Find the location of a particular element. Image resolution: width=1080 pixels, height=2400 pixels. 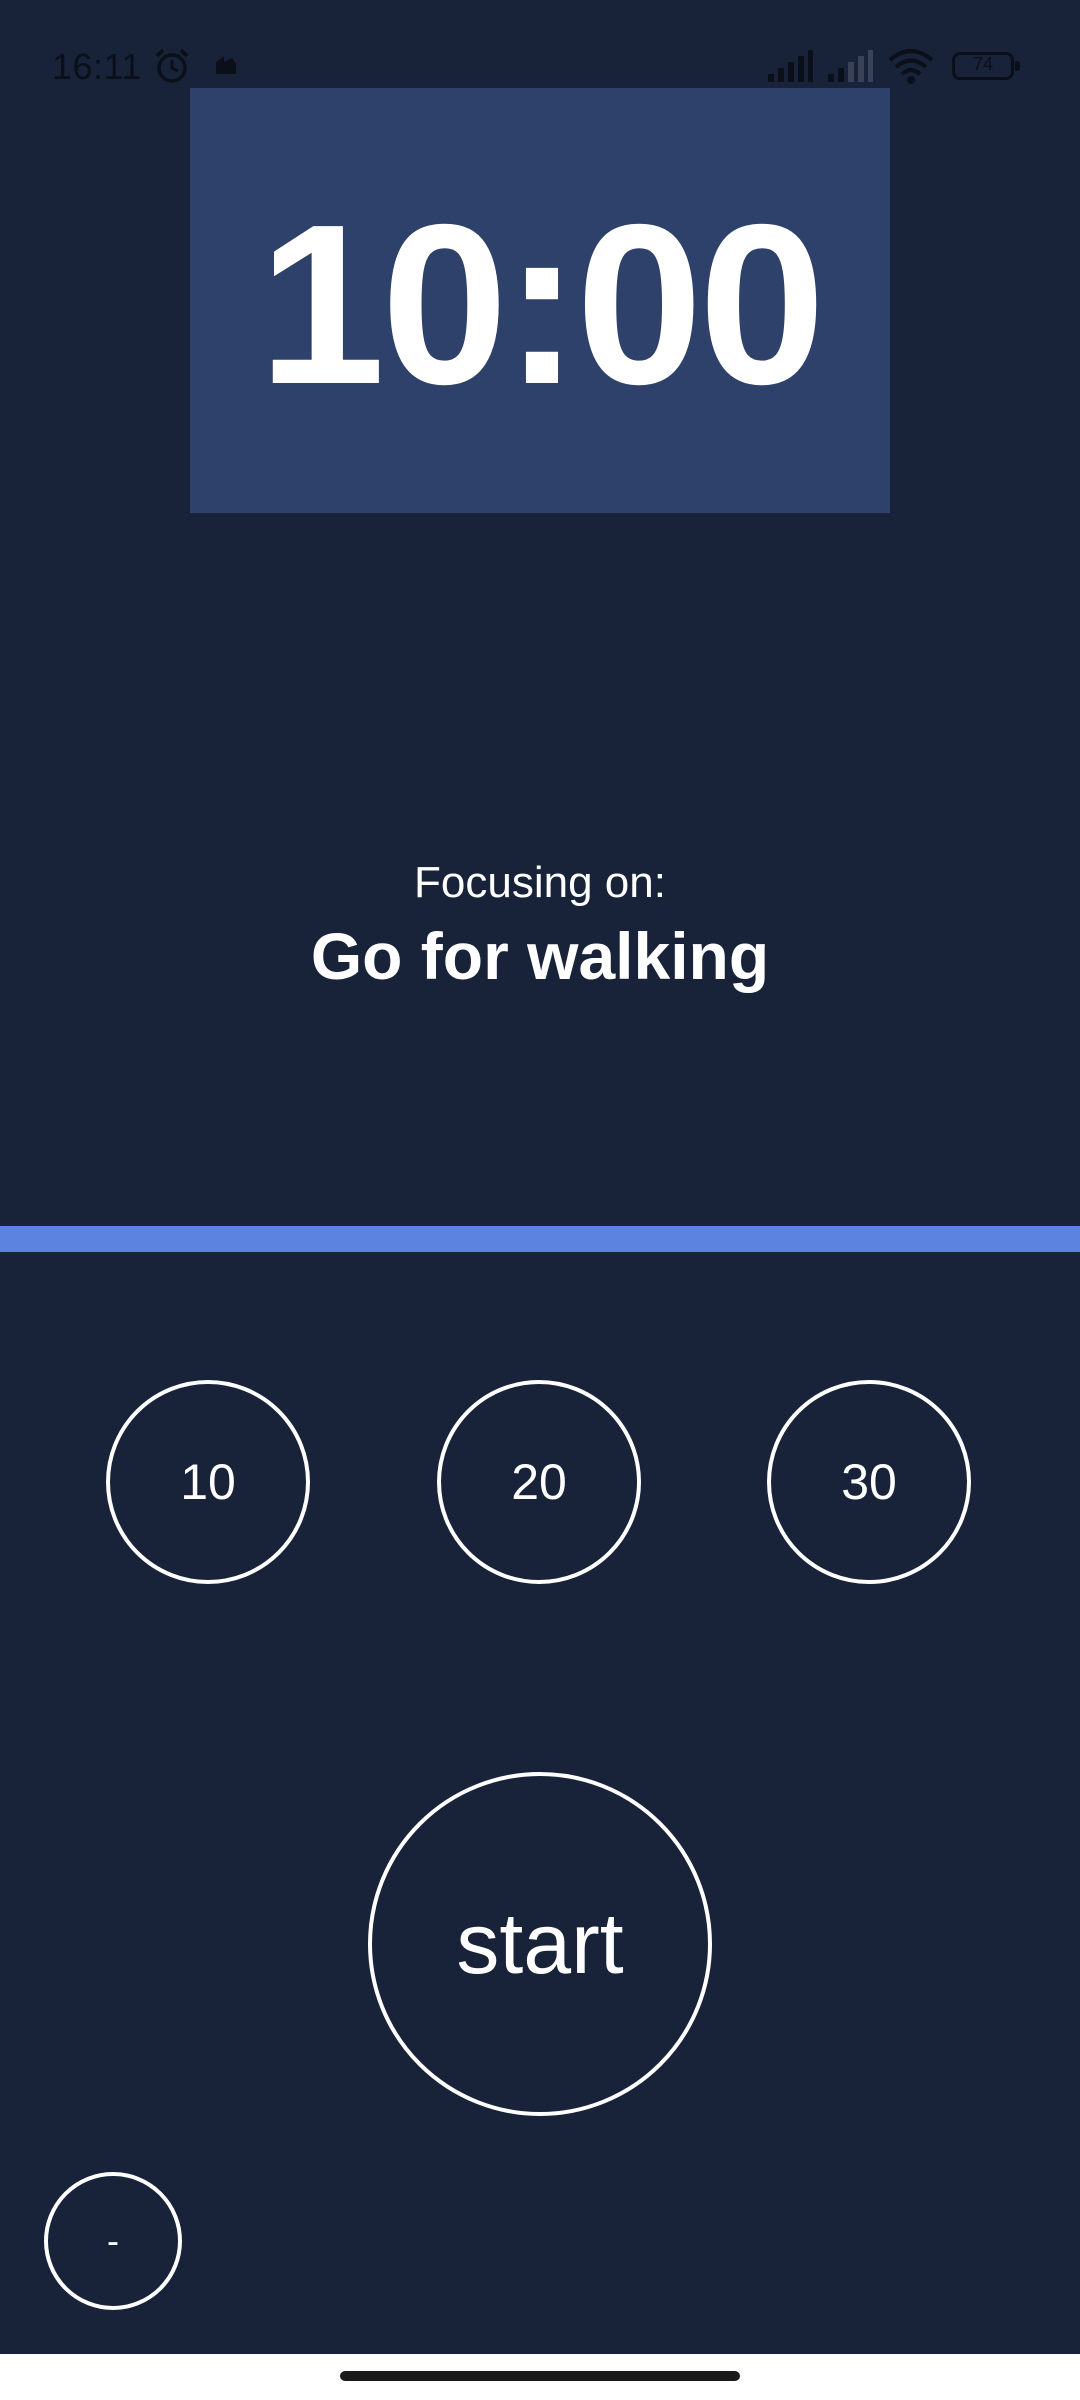

battery-icon: 74 is located at coordinates (986, 66).